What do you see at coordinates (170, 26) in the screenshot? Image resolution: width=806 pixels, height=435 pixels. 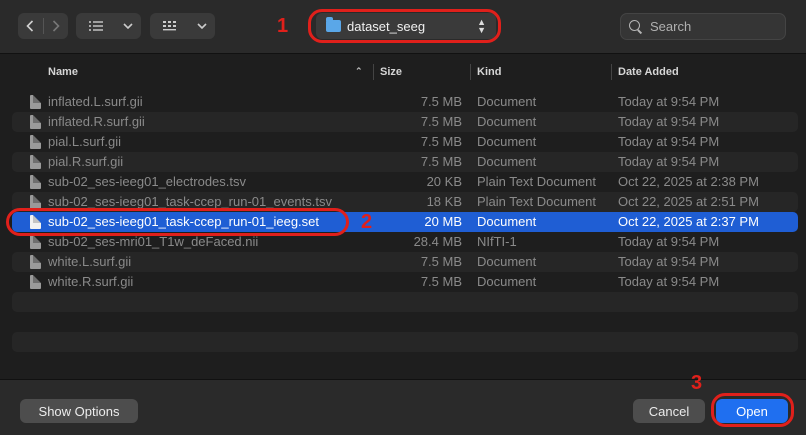 I see `grid-icon` at bounding box center [170, 26].